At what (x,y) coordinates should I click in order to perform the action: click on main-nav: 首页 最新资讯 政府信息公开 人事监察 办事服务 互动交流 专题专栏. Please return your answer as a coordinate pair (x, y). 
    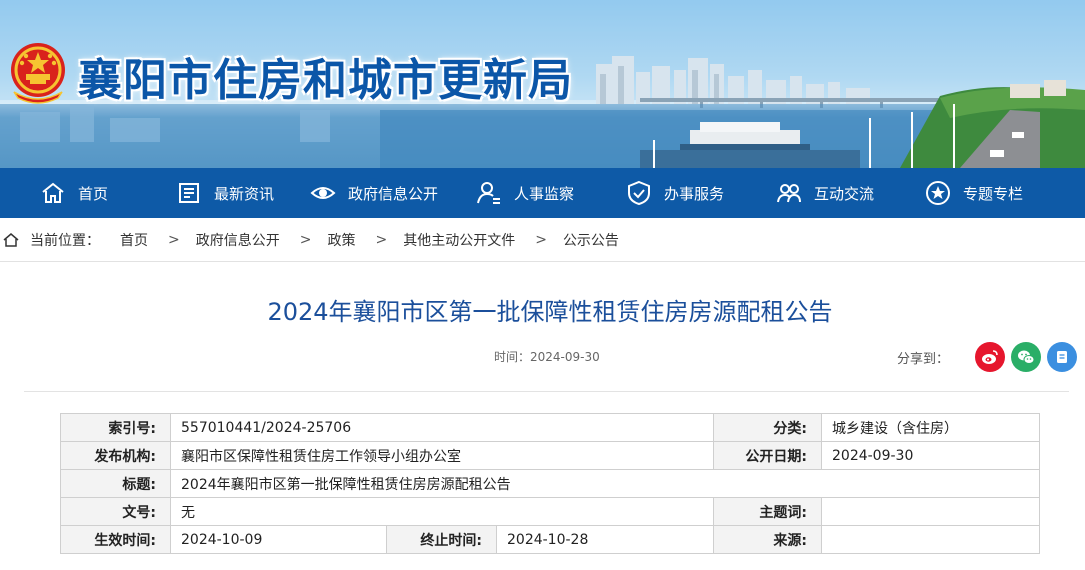
    Looking at the image, I should click on (542, 193).